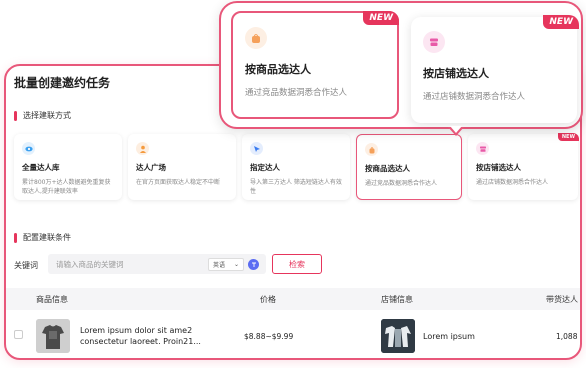 Image resolution: width=586 pixels, height=368 pixels. What do you see at coordinates (253, 264) in the screenshot?
I see `translate-icon` at bounding box center [253, 264].